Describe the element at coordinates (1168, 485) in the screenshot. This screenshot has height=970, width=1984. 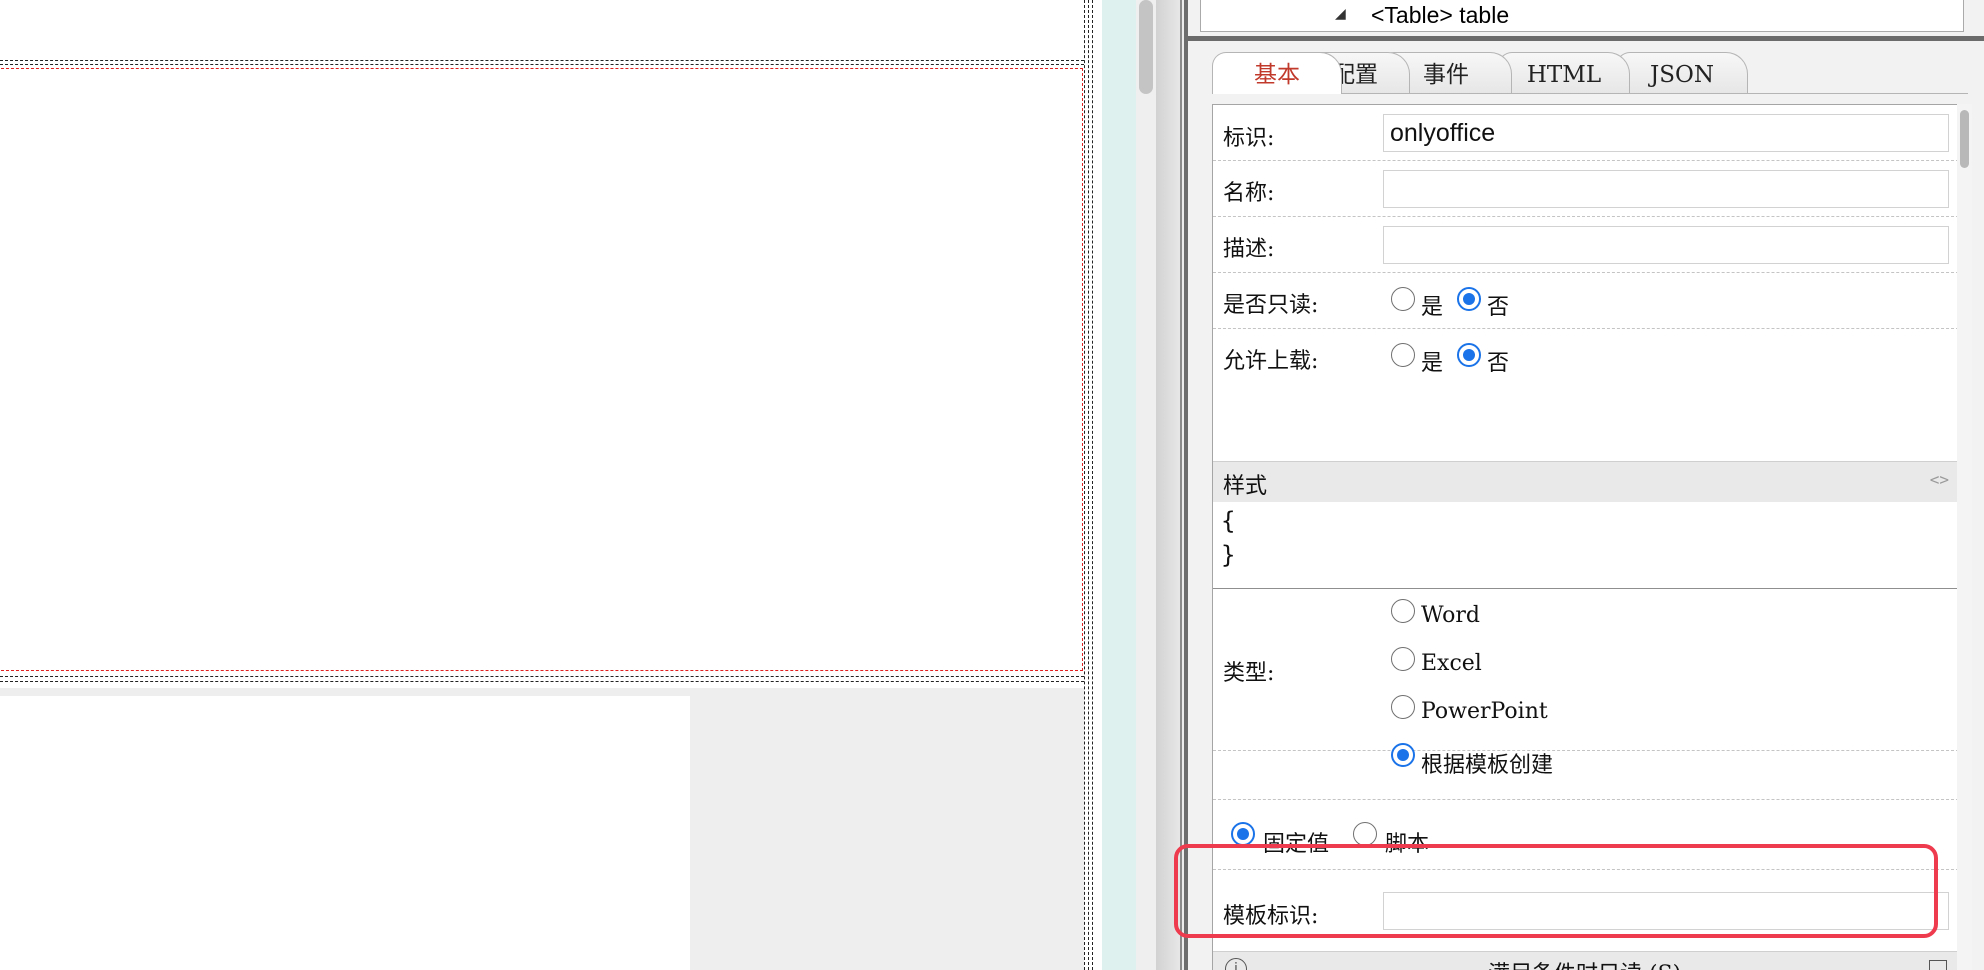
I see `panel-splitter` at that location.